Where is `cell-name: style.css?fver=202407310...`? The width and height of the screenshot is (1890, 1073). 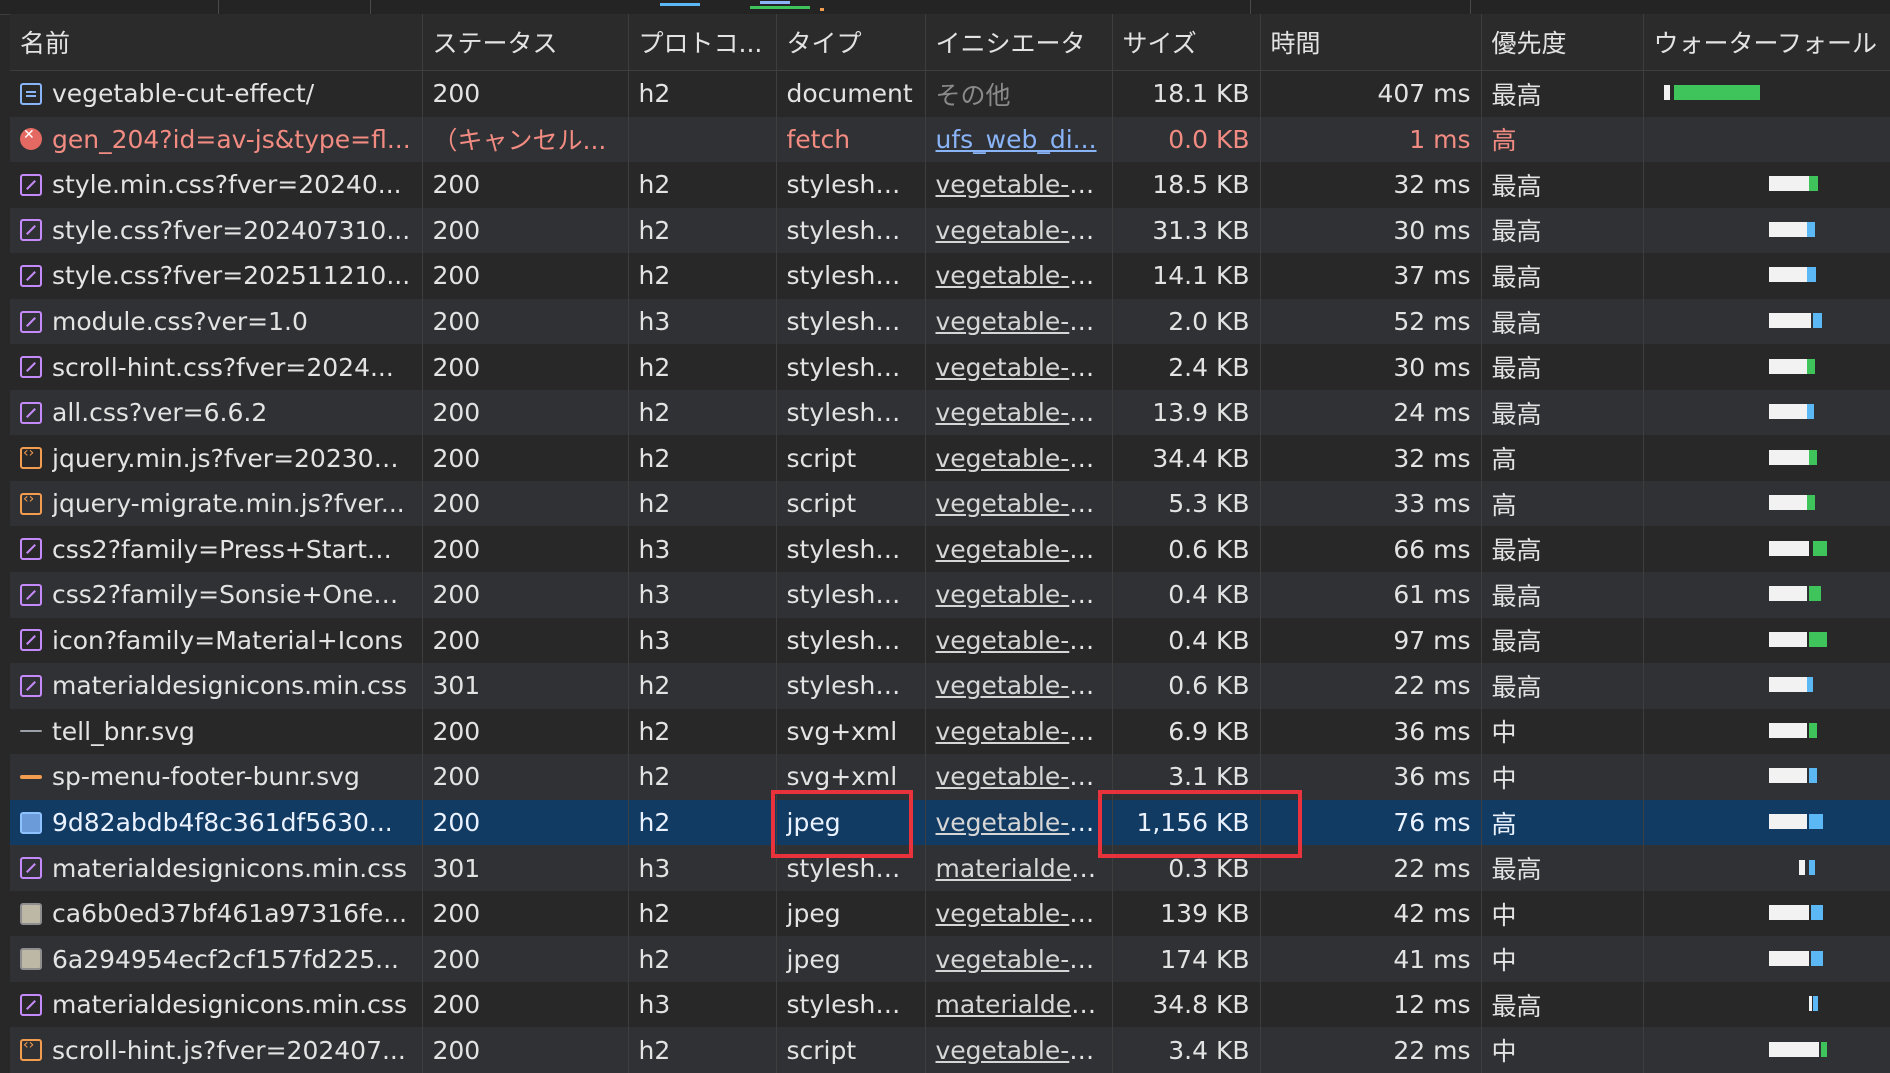 cell-name: style.css?fver=202407310... is located at coordinates (216, 230).